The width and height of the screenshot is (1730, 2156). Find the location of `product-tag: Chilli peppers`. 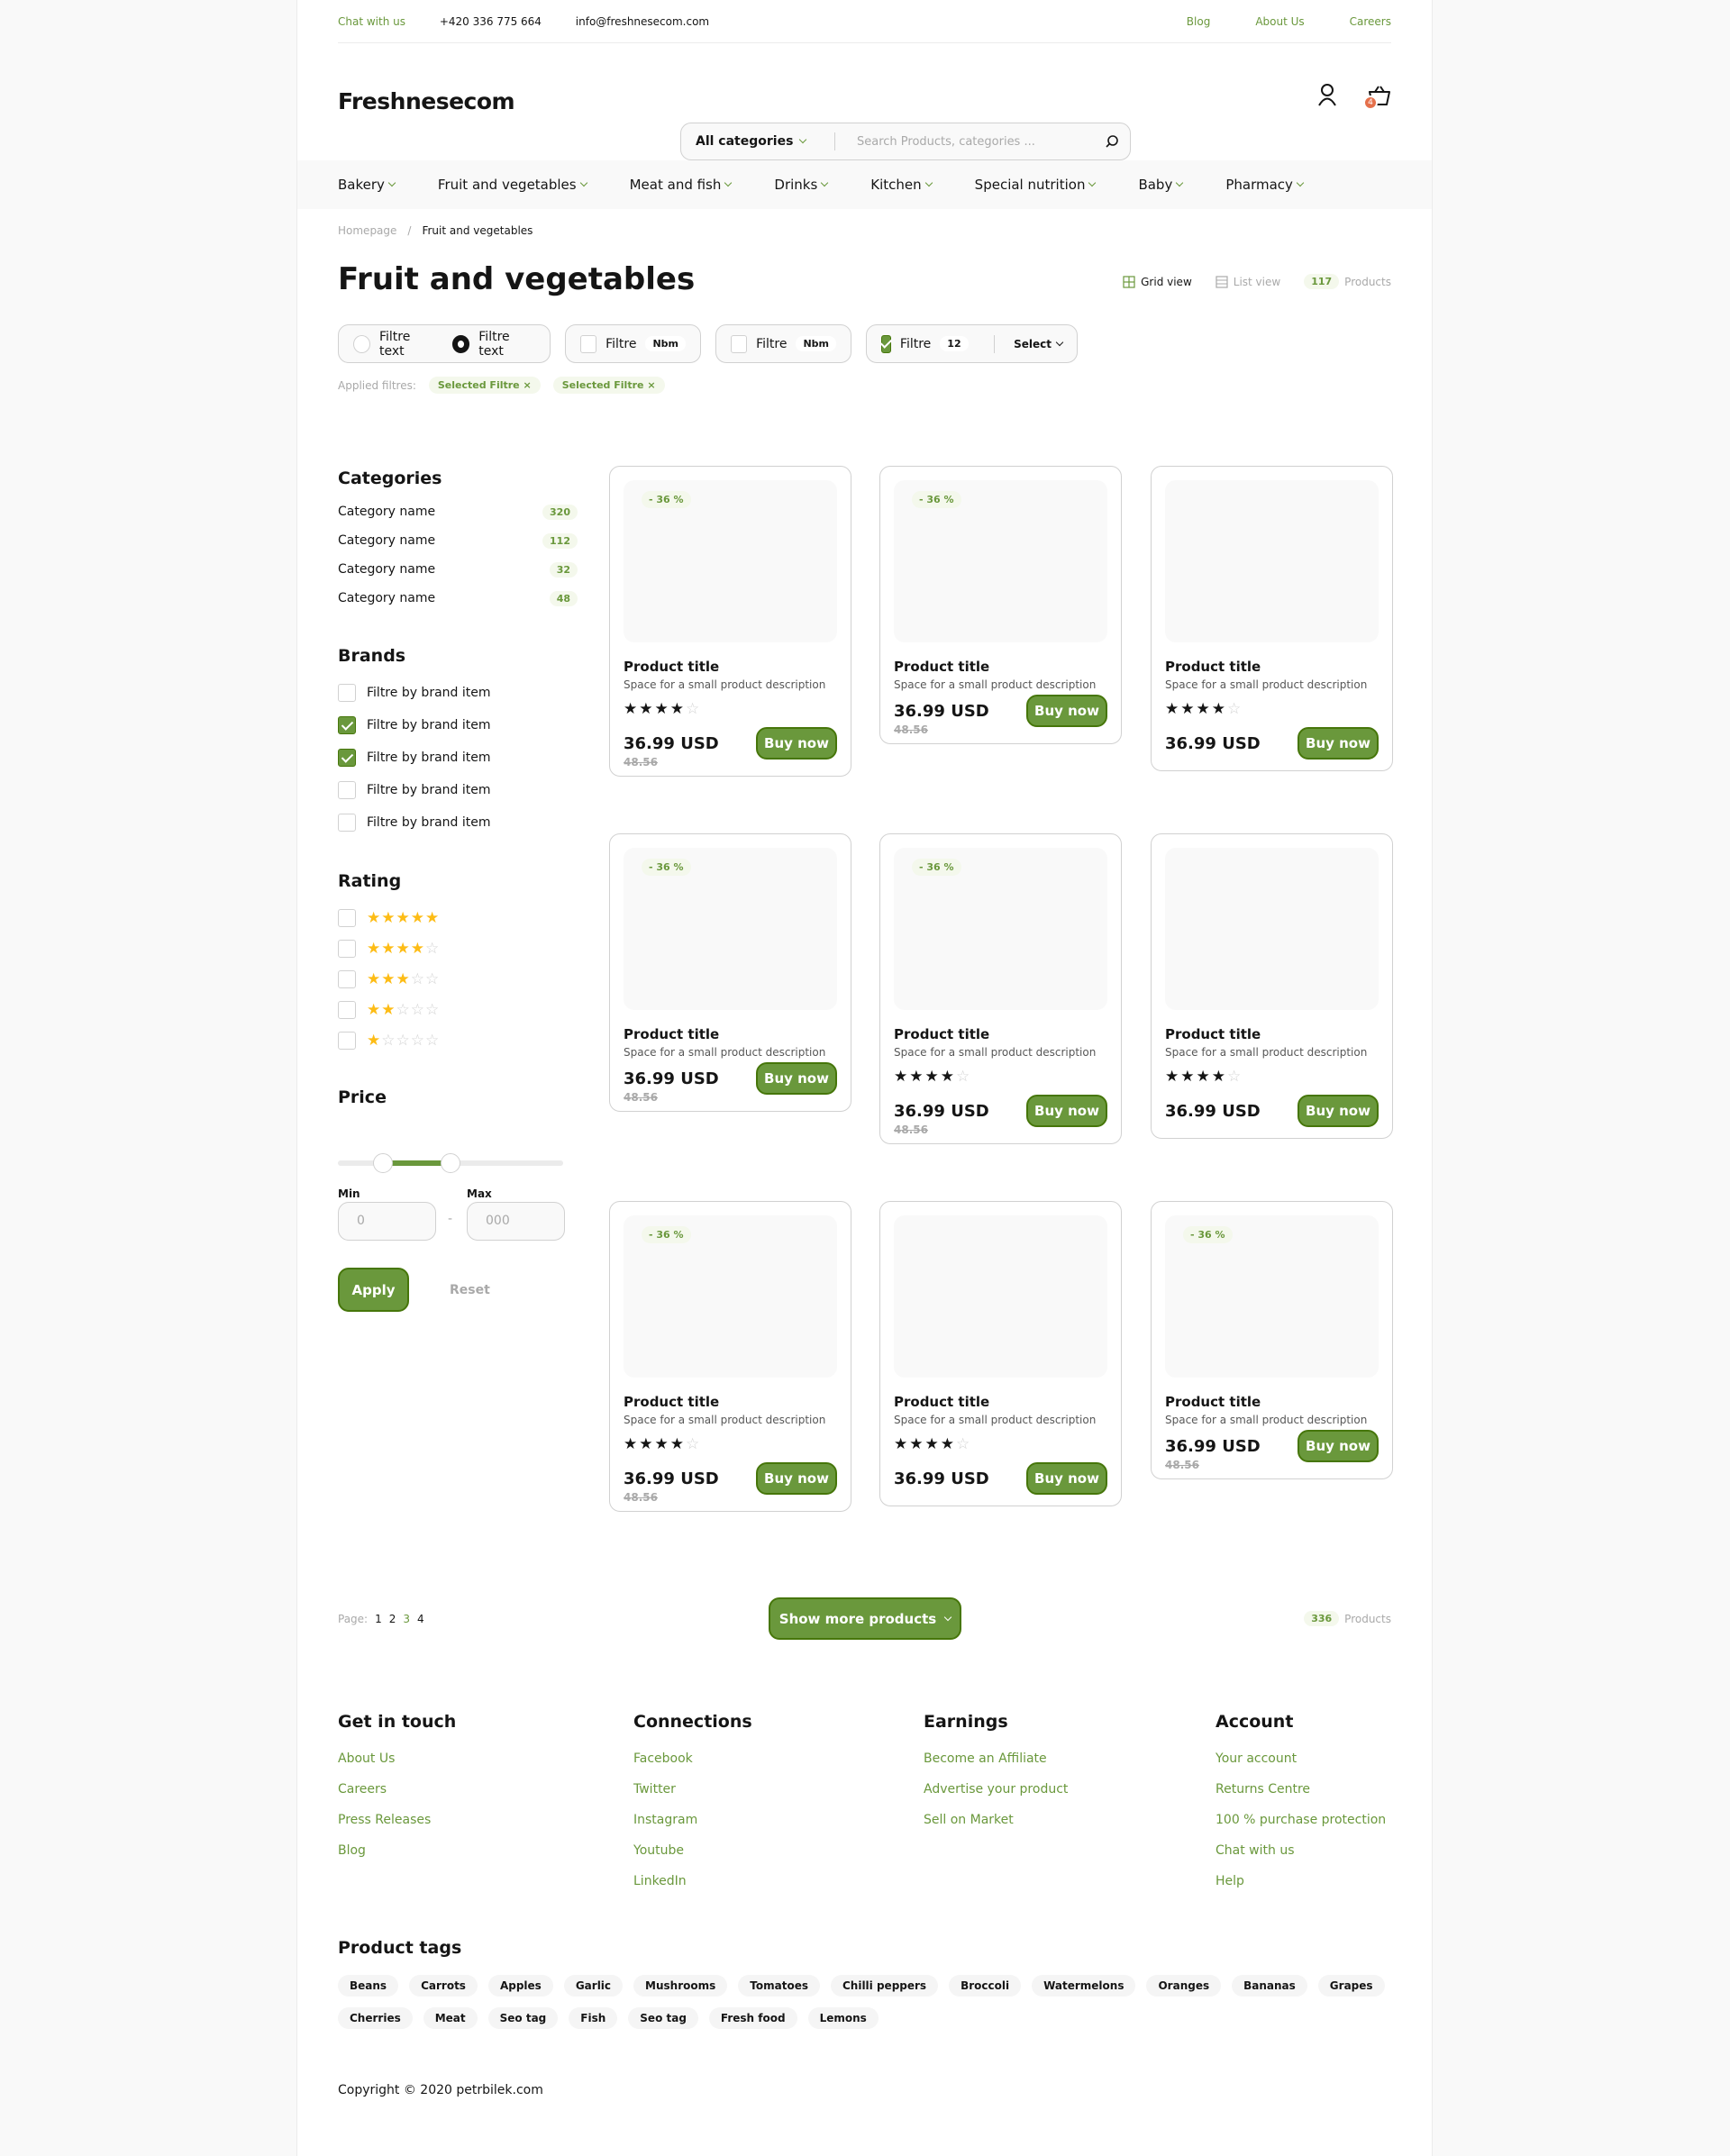

product-tag: Chilli peppers is located at coordinates (884, 1986).